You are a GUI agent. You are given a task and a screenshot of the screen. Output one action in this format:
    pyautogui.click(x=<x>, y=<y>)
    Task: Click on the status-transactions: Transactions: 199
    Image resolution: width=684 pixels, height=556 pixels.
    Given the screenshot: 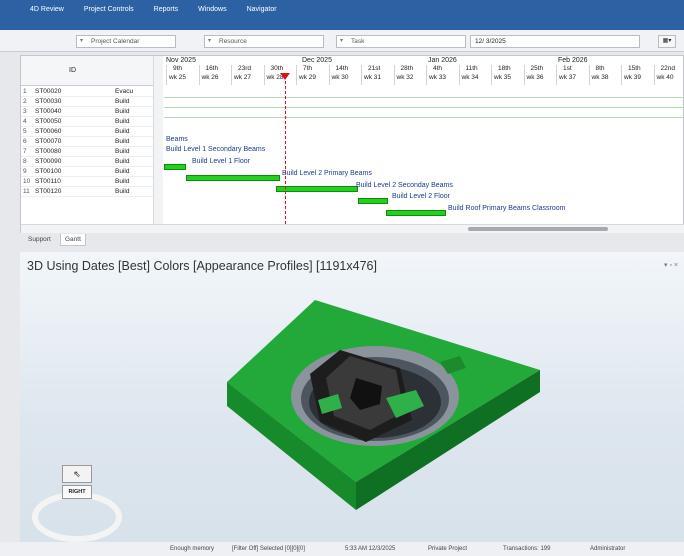 What is the action you would take?
    pyautogui.click(x=527, y=549)
    